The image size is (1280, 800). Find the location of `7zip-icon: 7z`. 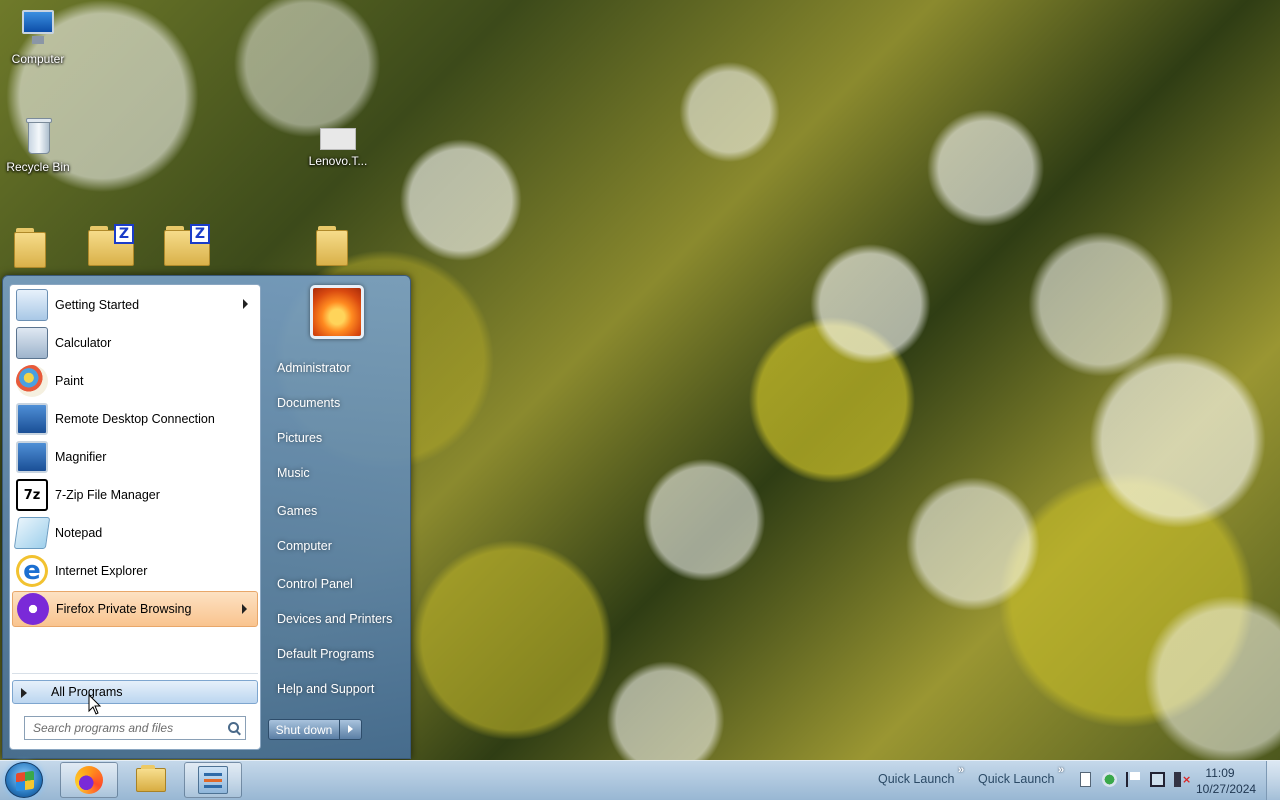

7zip-icon: 7z is located at coordinates (32, 495).